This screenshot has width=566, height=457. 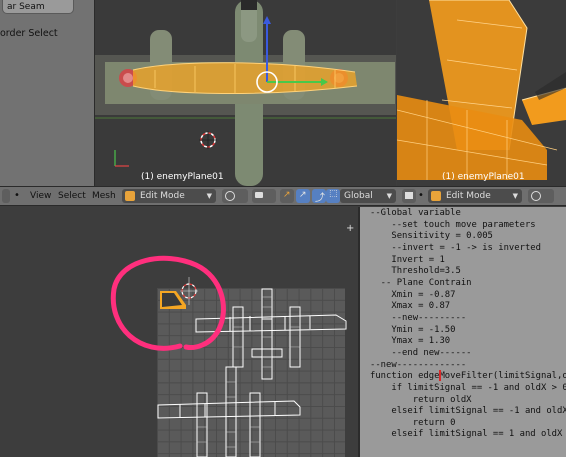 What do you see at coordinates (483, 177) in the screenshot?
I see `object-label-right: (1) enemyPlane01` at bounding box center [483, 177].